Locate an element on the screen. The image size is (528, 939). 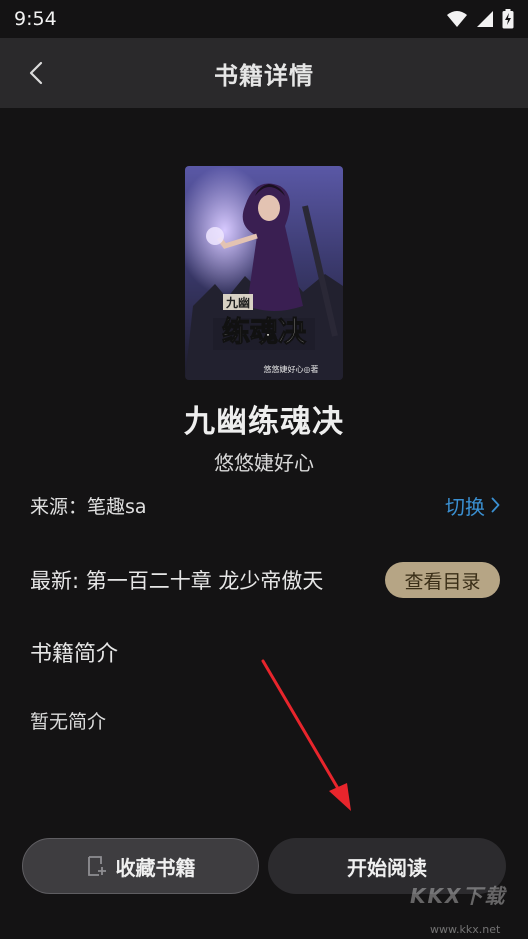
favorite-label: 收藏书籍 is located at coordinates (155, 867).